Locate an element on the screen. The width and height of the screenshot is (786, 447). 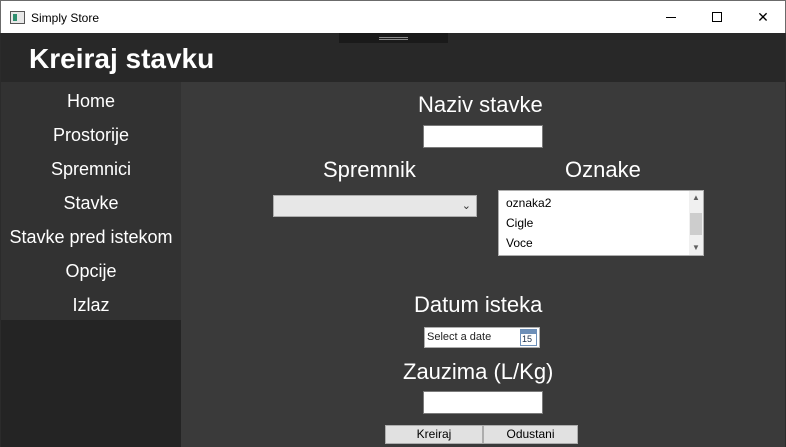
list-item: oznaka2 is located at coordinates (528, 203).